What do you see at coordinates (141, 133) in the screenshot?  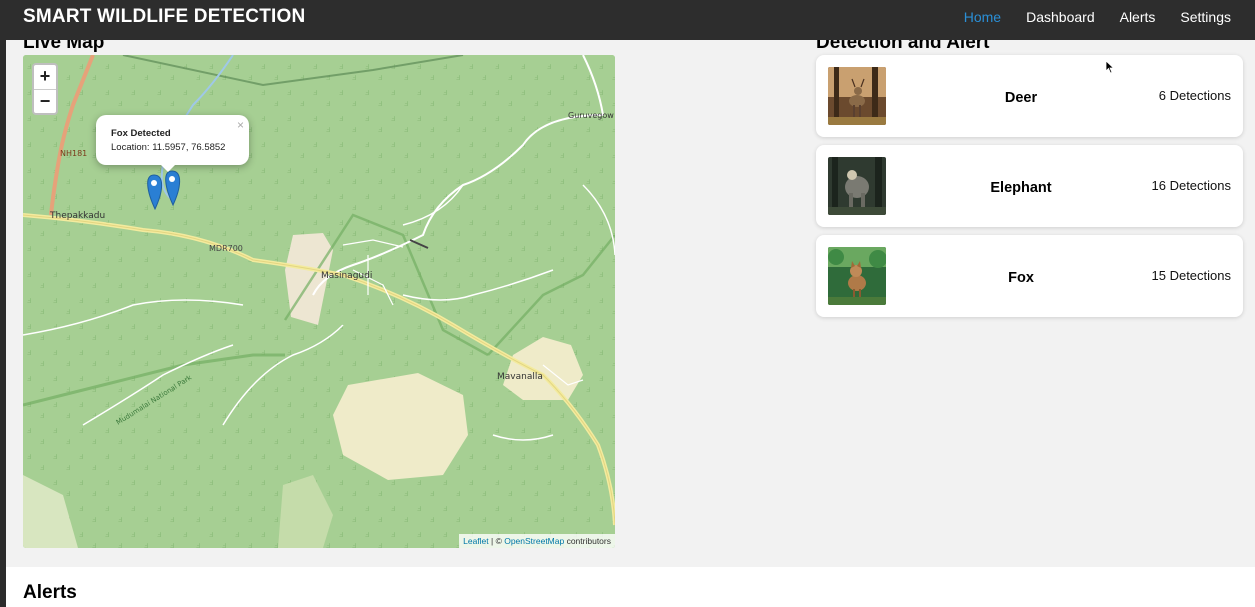 I see `popup-title: Fox Detected` at bounding box center [141, 133].